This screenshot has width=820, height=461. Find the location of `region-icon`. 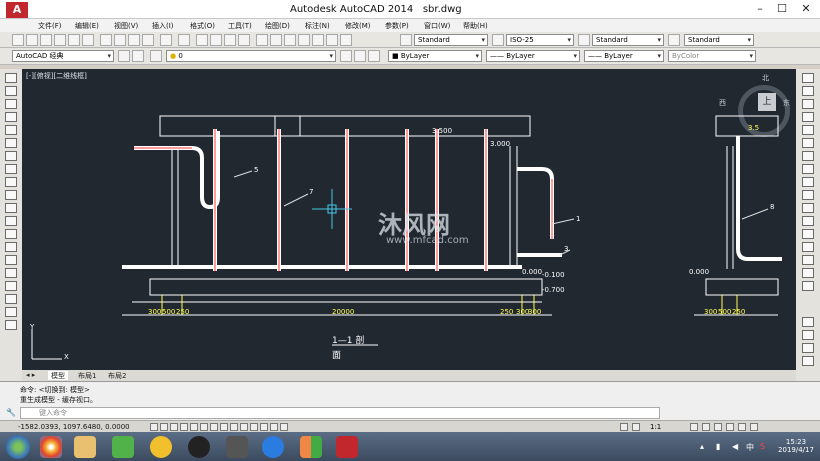

region-icon is located at coordinates (11, 286).